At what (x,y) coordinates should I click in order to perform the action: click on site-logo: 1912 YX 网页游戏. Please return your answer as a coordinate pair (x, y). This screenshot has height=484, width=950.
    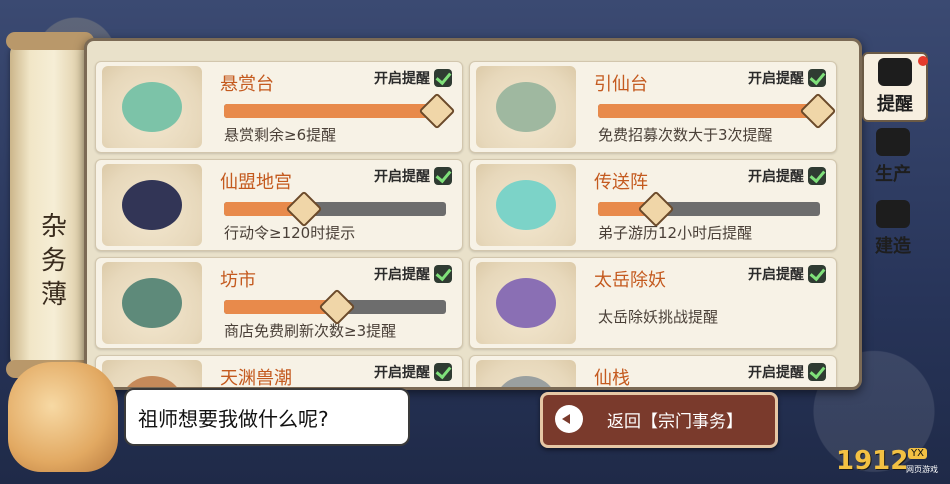
    Looking at the image, I should click on (890, 462).